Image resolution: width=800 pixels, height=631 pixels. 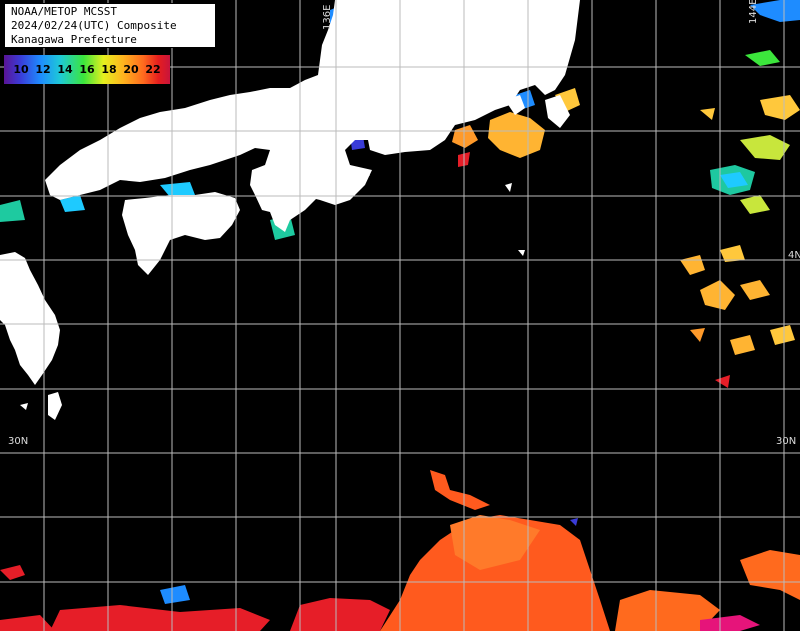 I want to click on lat-label-30n-left: 30N, so click(x=18, y=441).